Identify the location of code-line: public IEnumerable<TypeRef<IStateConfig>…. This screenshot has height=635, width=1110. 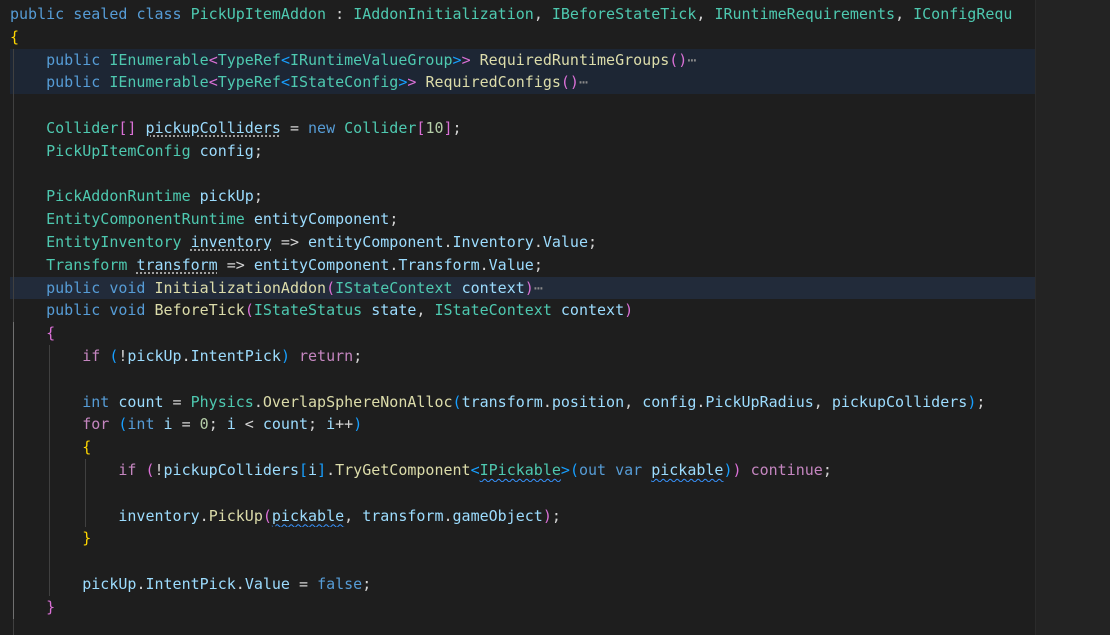
(525, 83).